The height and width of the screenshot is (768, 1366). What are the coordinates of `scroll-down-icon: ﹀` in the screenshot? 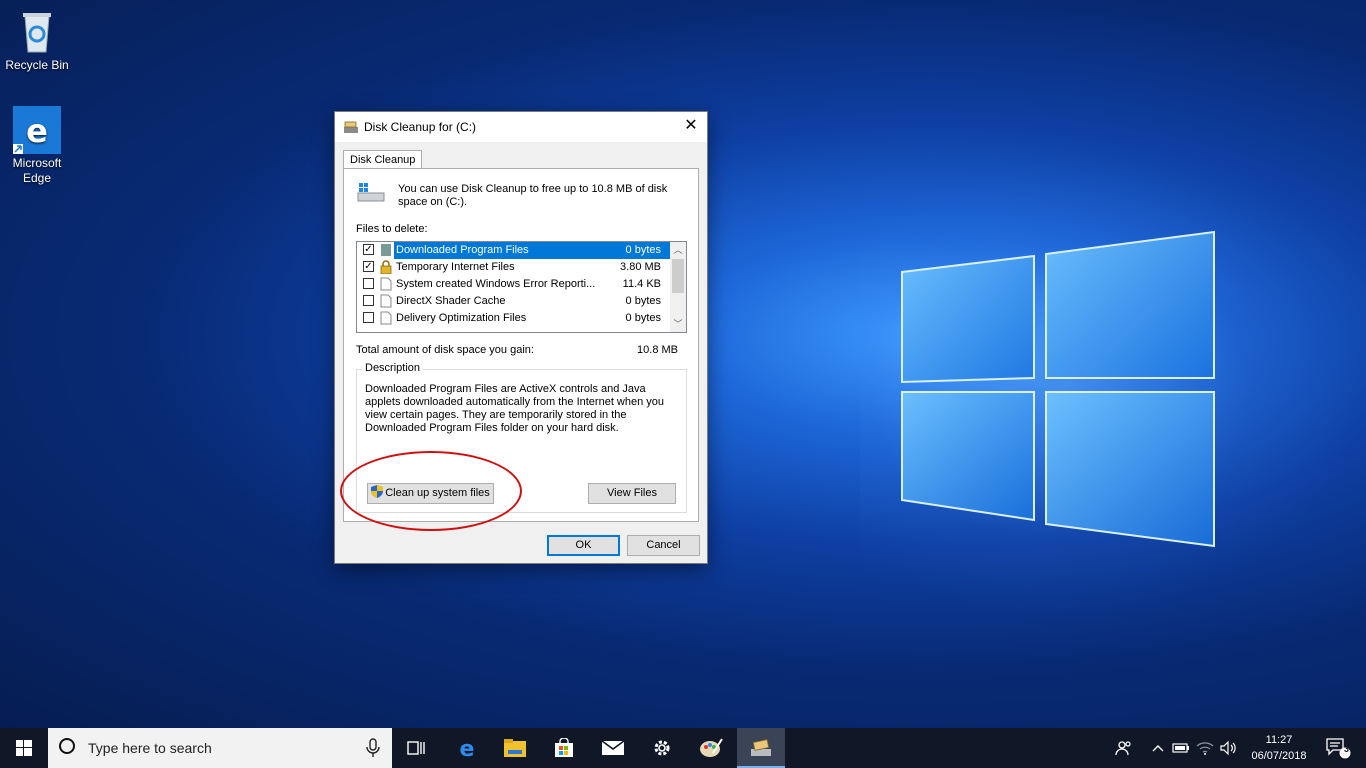 It's located at (678, 324).